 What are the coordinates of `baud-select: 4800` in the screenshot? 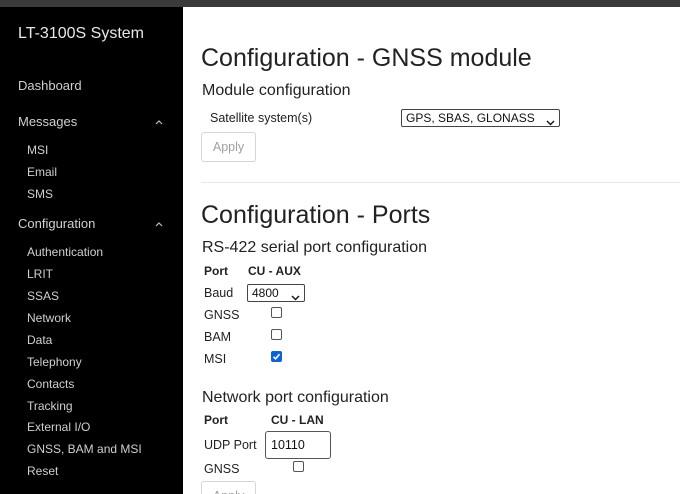 It's located at (276, 293).